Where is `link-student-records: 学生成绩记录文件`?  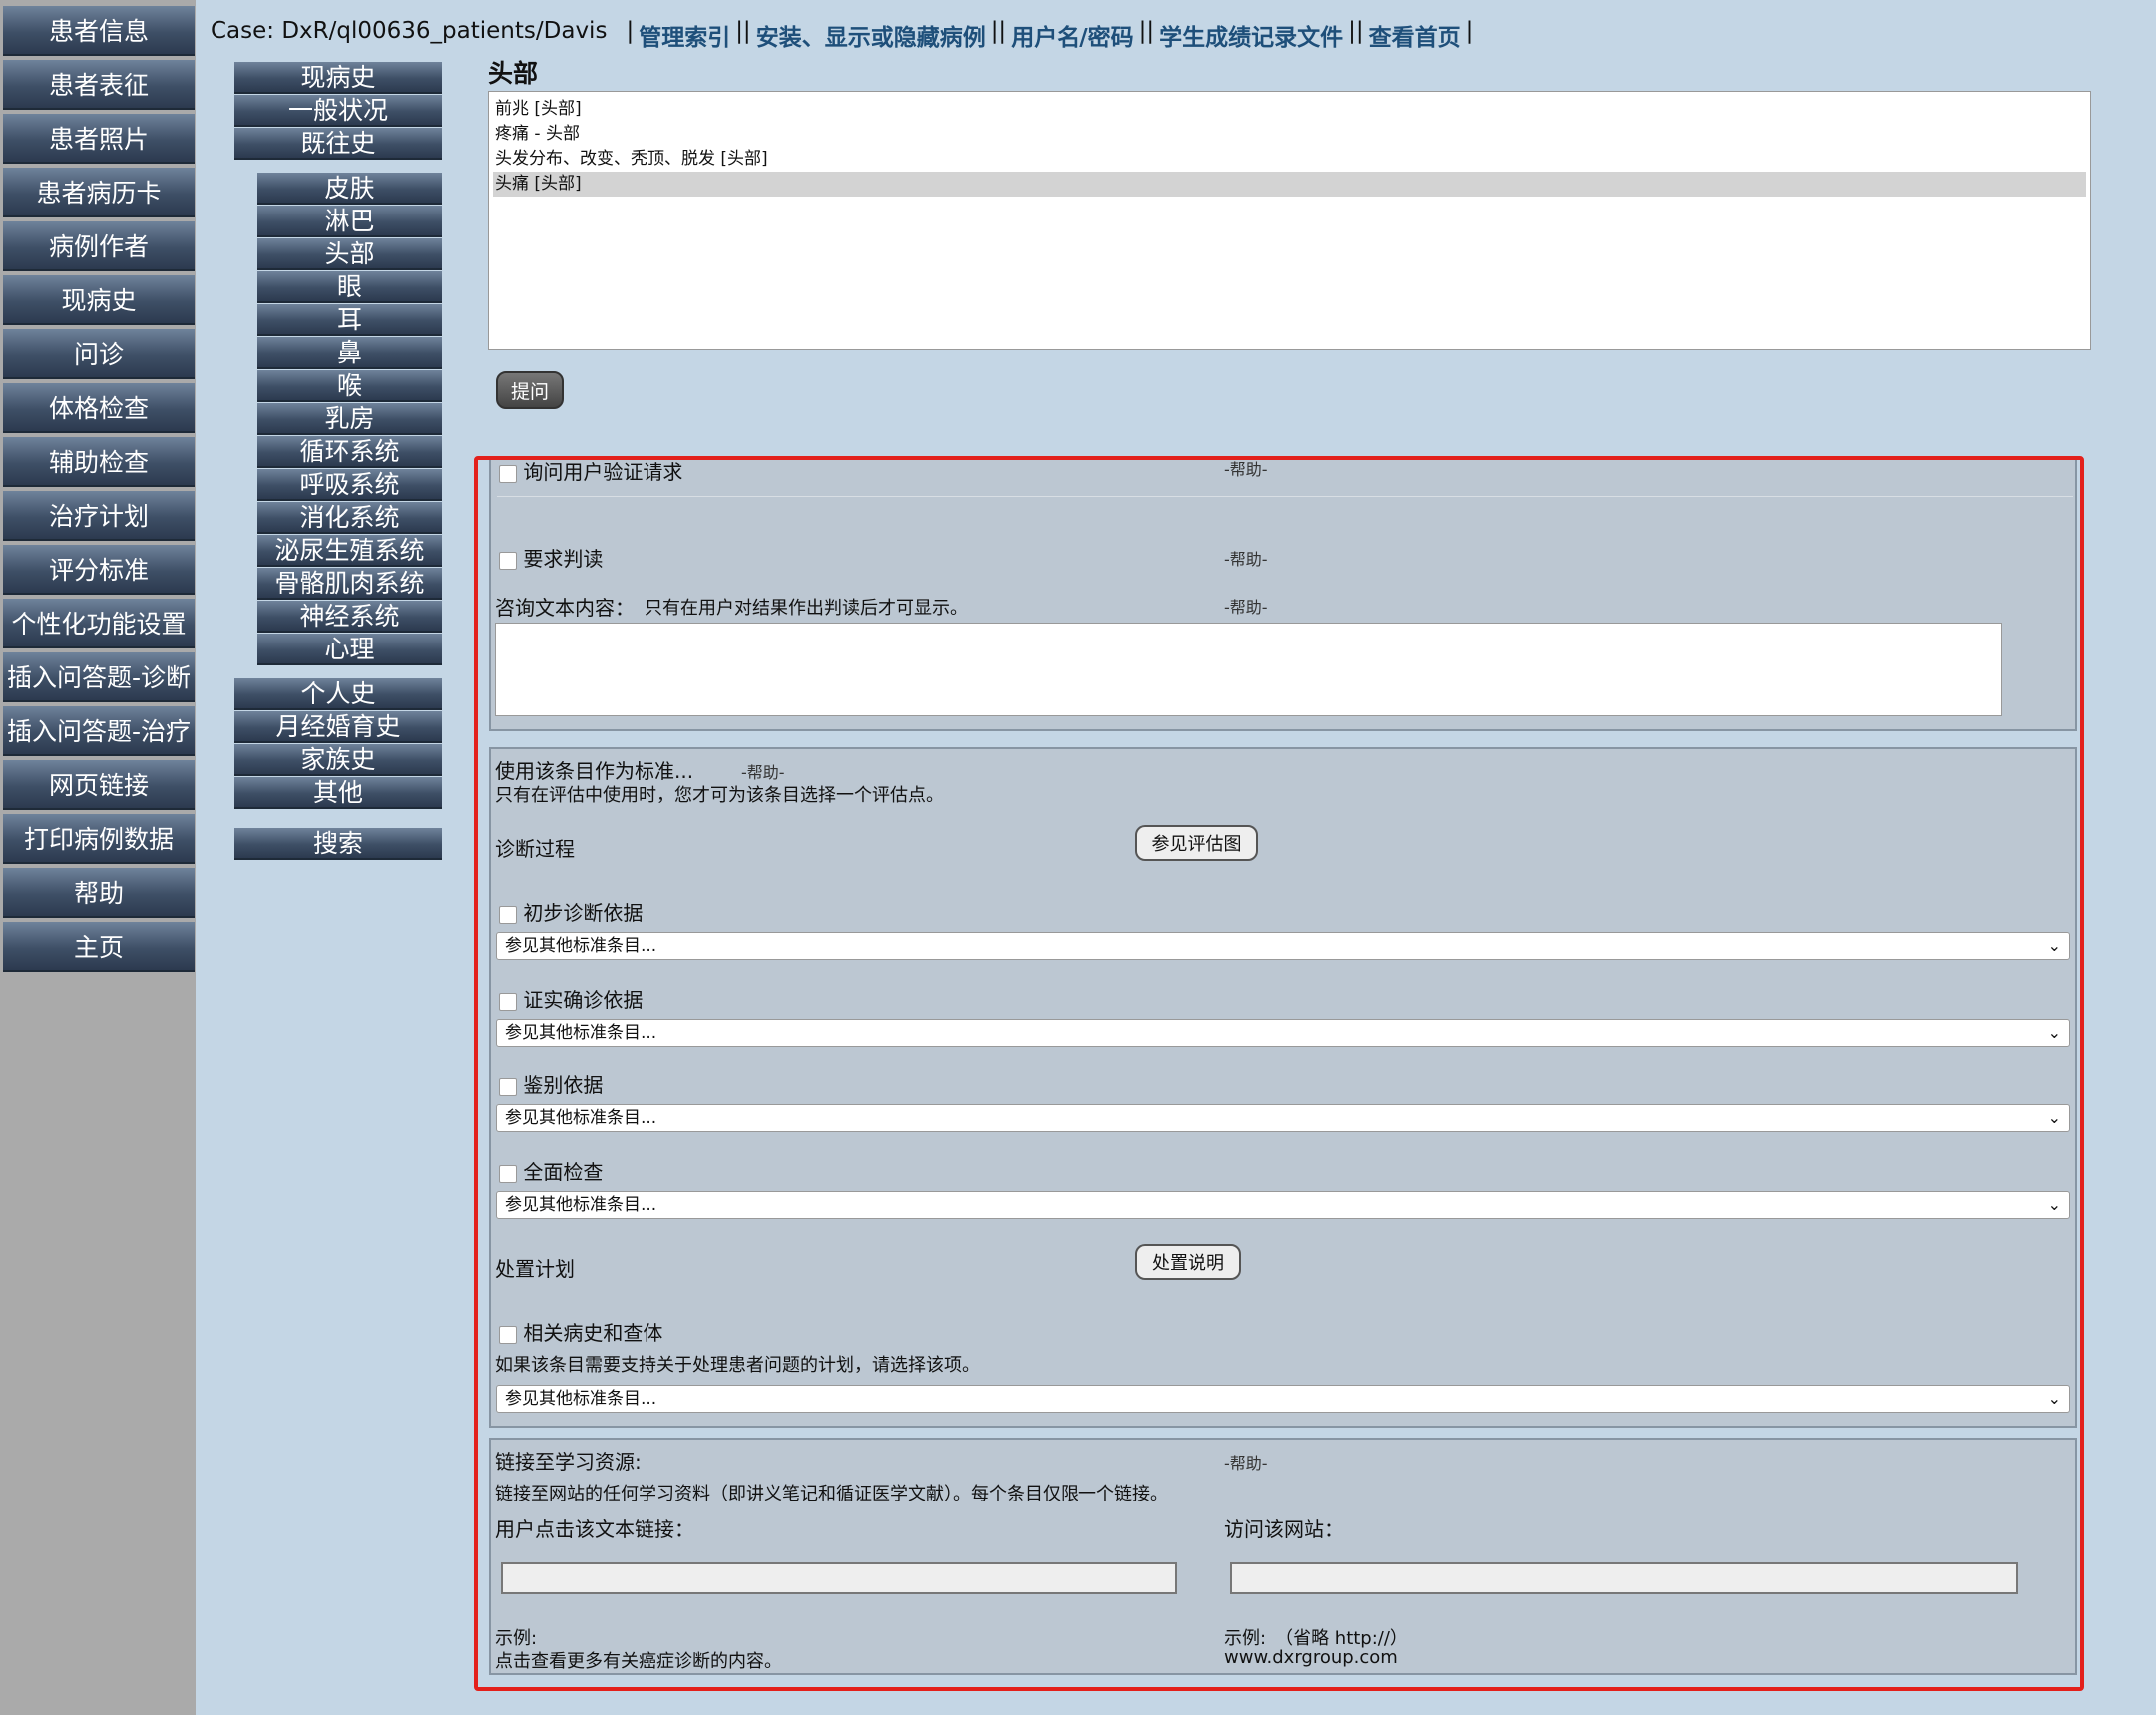
link-student-records: 学生成绩记录文件 is located at coordinates (1251, 35).